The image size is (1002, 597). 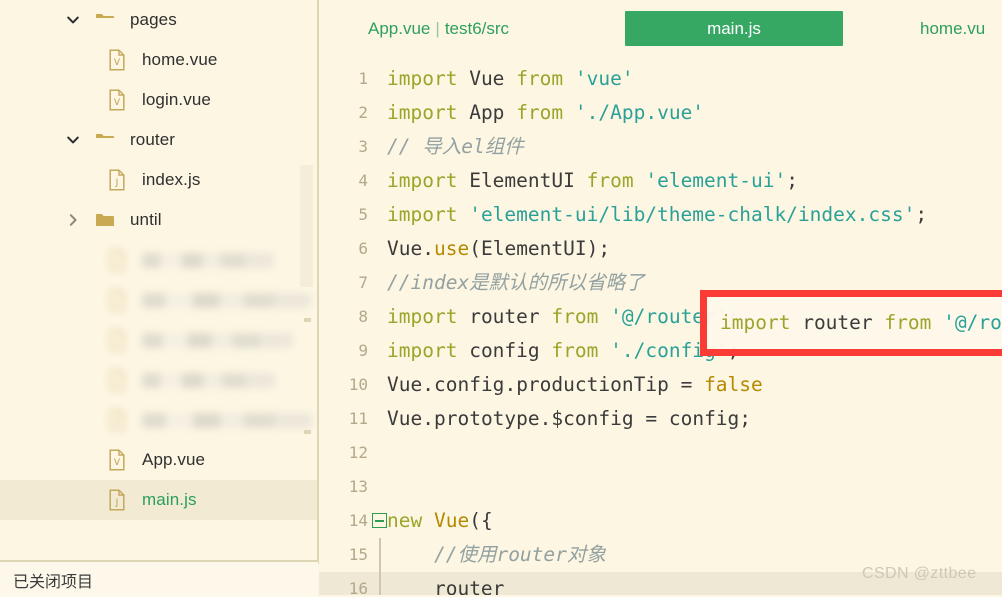 What do you see at coordinates (575, 385) in the screenshot?
I see `code-line-text: Vue.config.productionTip = false` at bounding box center [575, 385].